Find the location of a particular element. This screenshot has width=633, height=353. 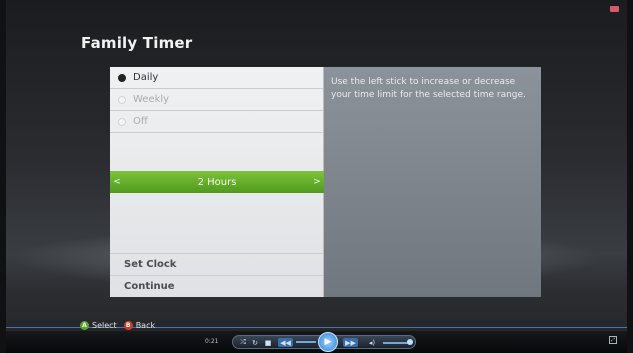

back-hint-label: Back is located at coordinates (145, 325).